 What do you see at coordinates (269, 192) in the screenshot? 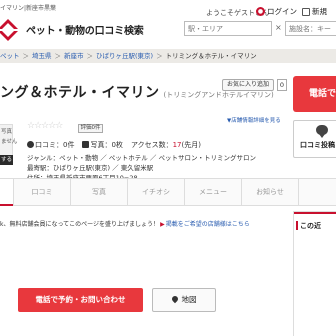
I see `tab-news: お知らせ` at bounding box center [269, 192].